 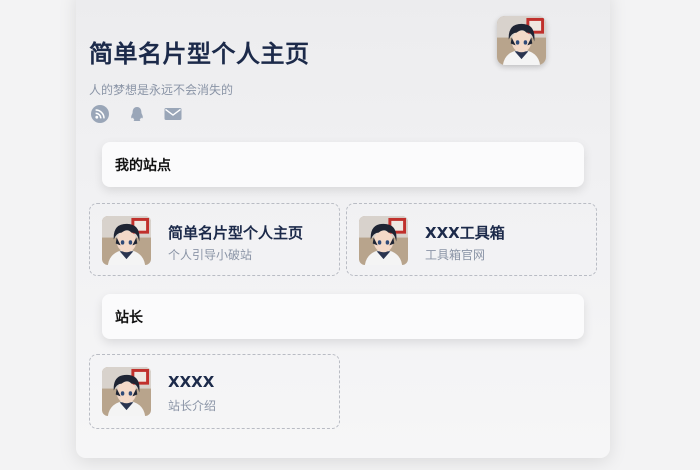 What do you see at coordinates (465, 233) in the screenshot?
I see `site-title: XXX工具箱` at bounding box center [465, 233].